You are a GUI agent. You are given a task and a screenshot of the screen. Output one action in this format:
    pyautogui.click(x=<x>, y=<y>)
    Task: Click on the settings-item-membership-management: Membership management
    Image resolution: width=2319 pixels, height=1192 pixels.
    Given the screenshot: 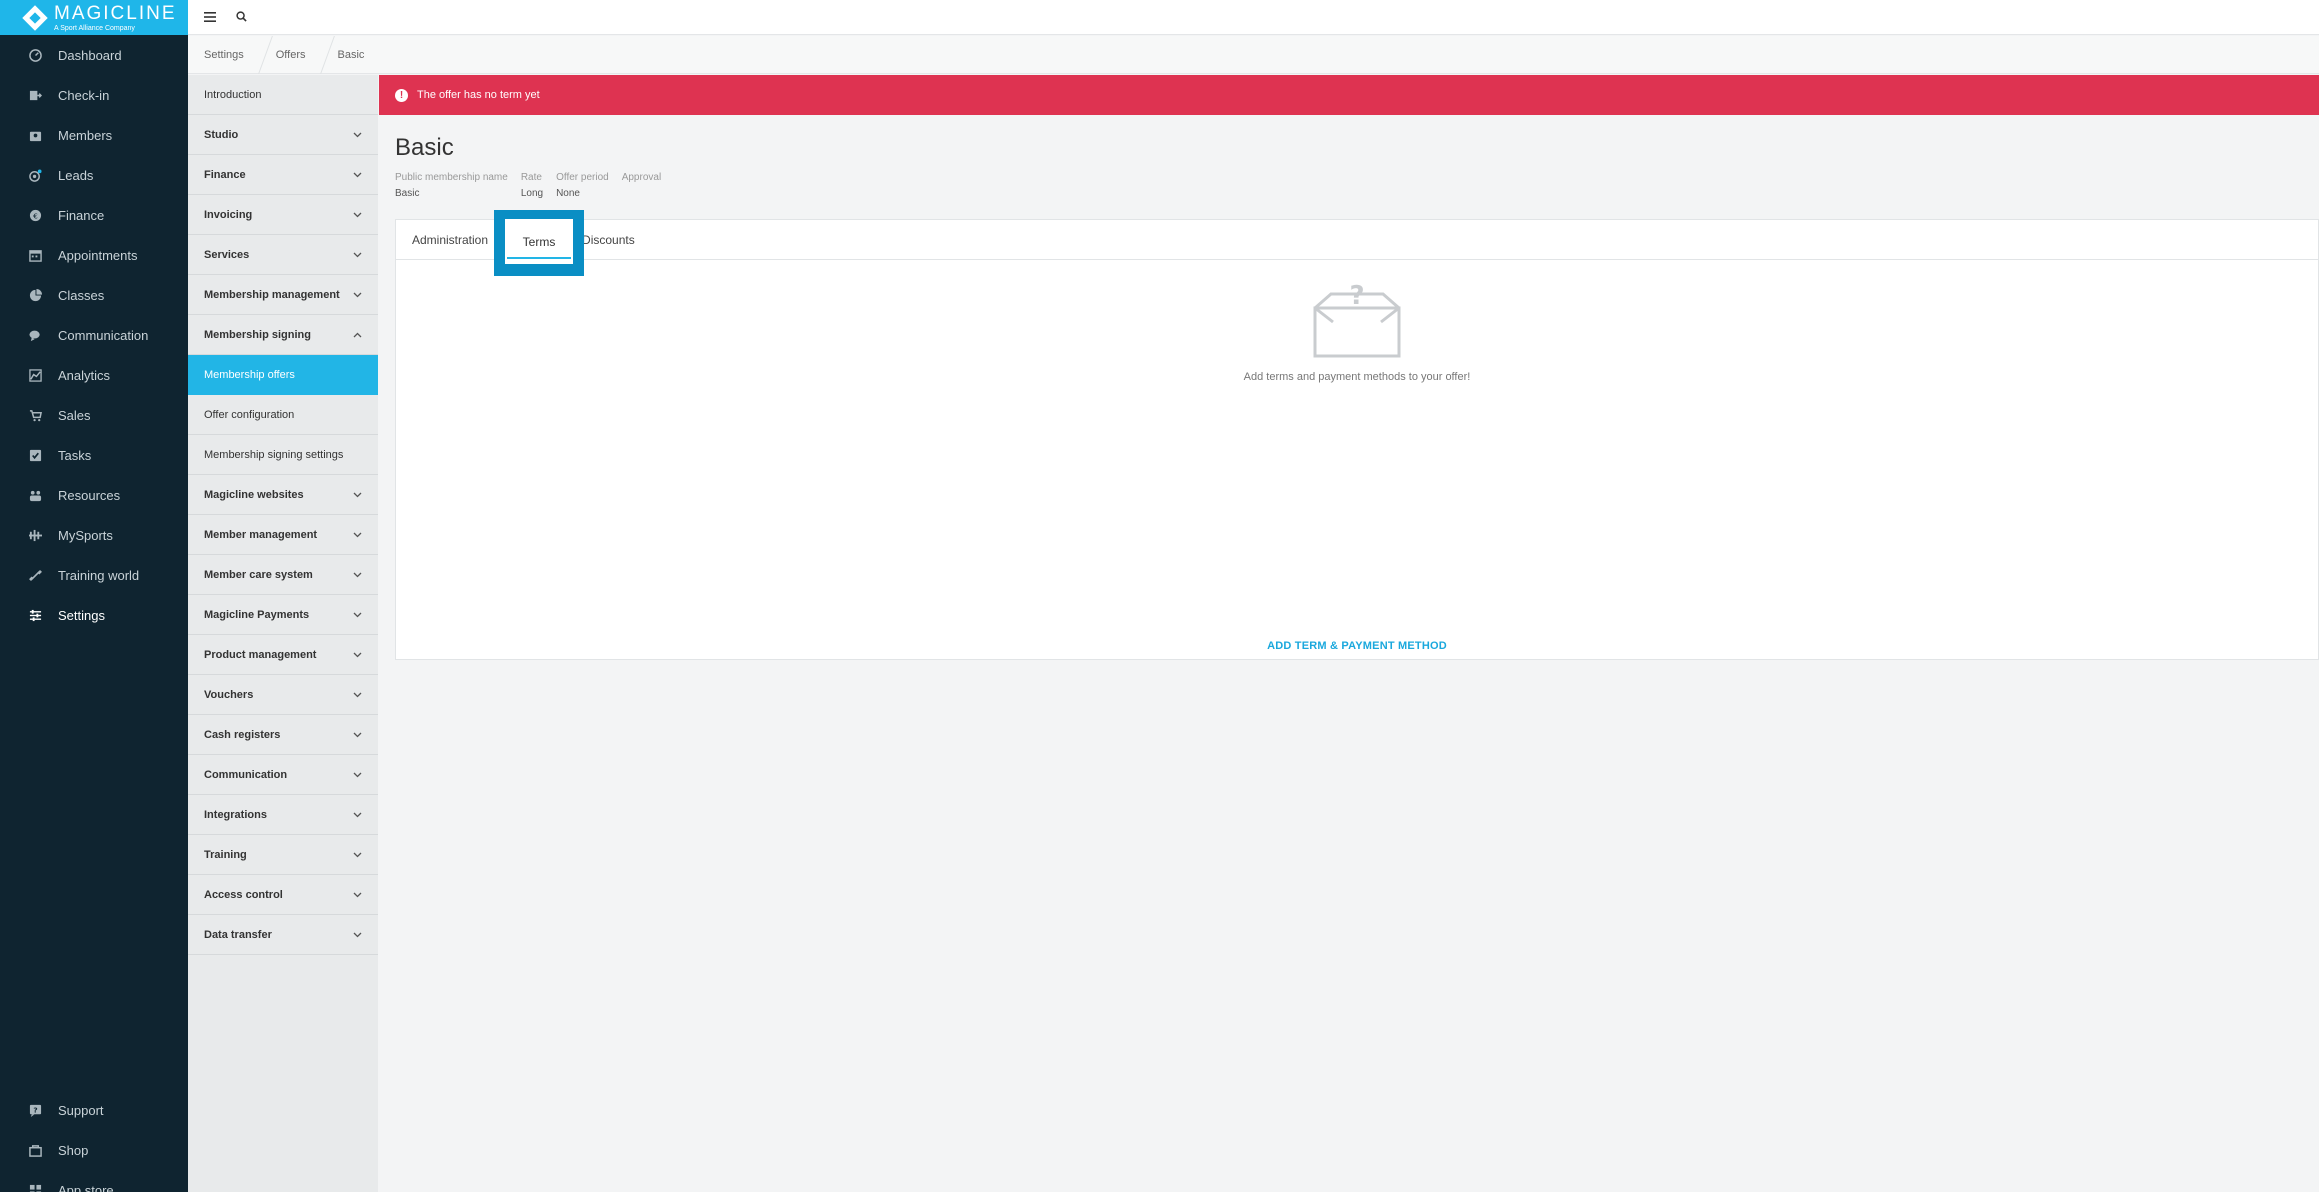 What is the action you would take?
    pyautogui.click(x=283, y=295)
    